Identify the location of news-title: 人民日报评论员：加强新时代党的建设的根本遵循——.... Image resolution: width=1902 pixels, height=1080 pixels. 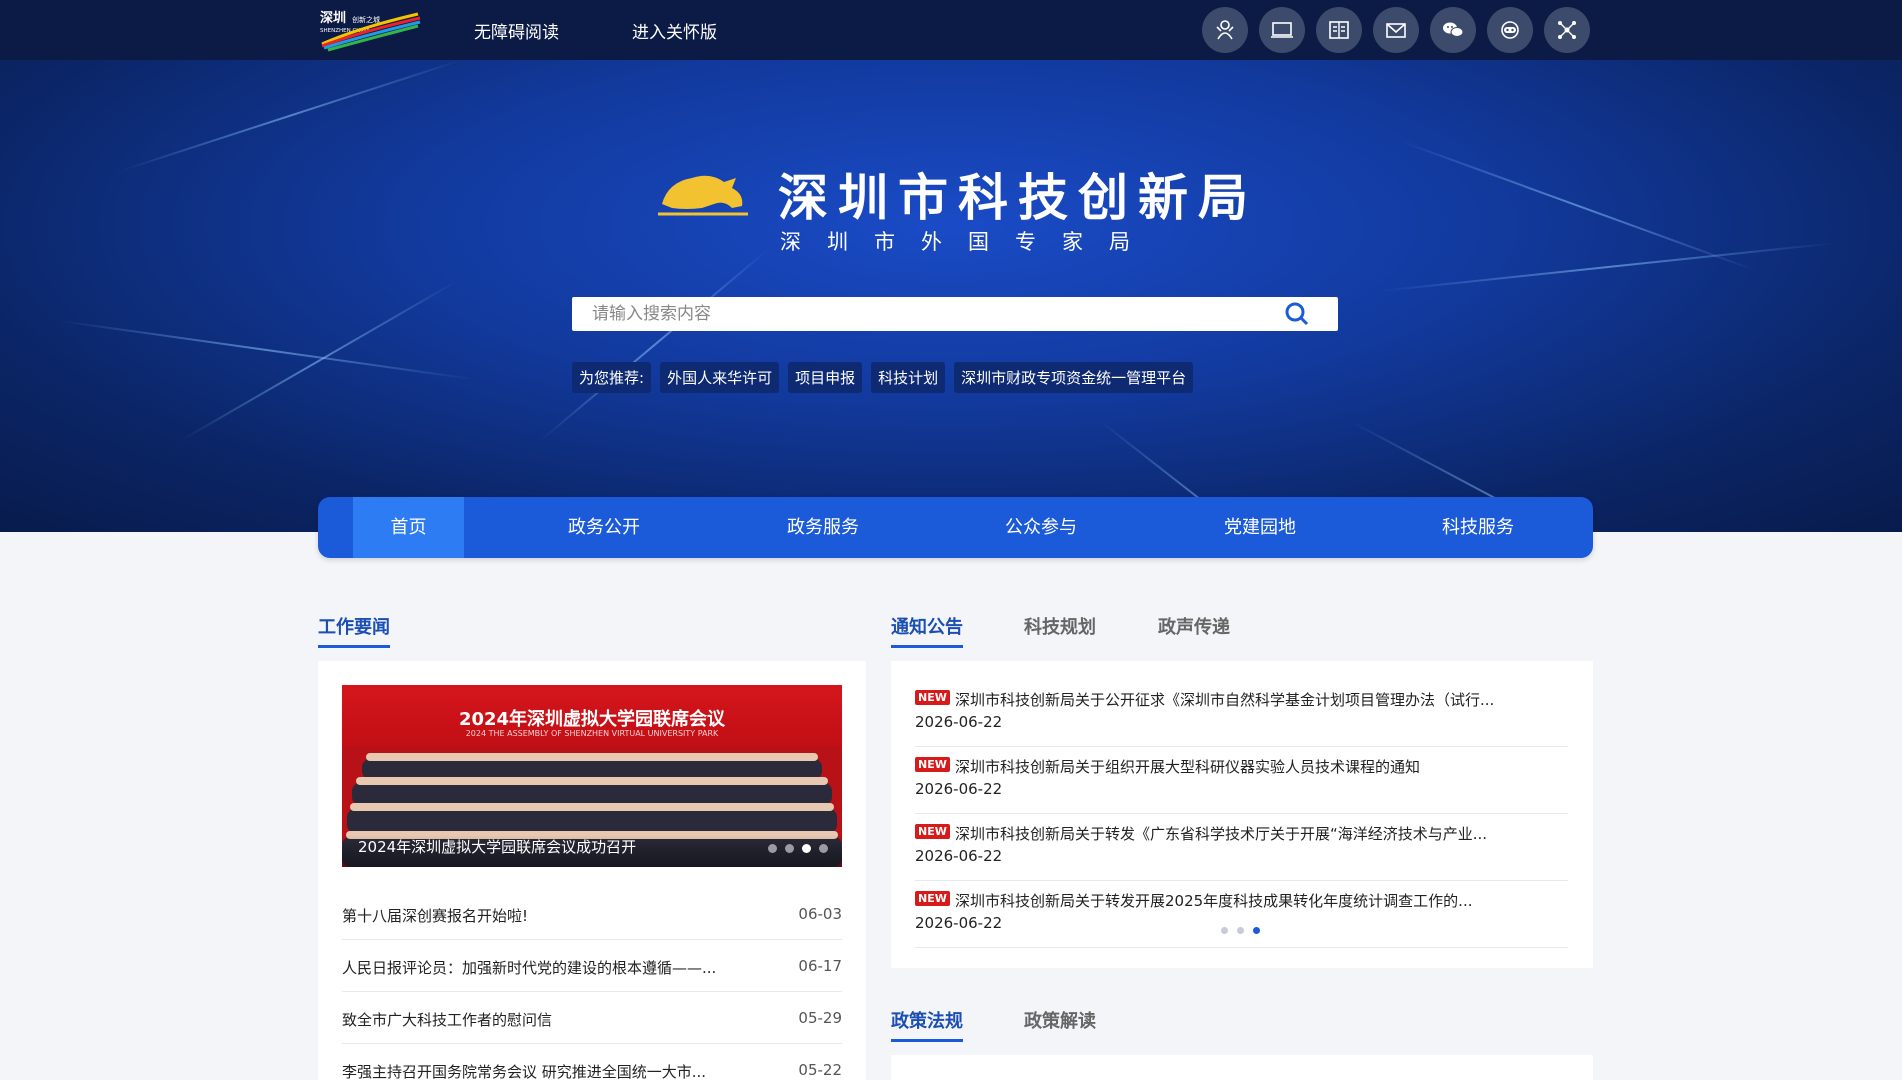
(529, 968).